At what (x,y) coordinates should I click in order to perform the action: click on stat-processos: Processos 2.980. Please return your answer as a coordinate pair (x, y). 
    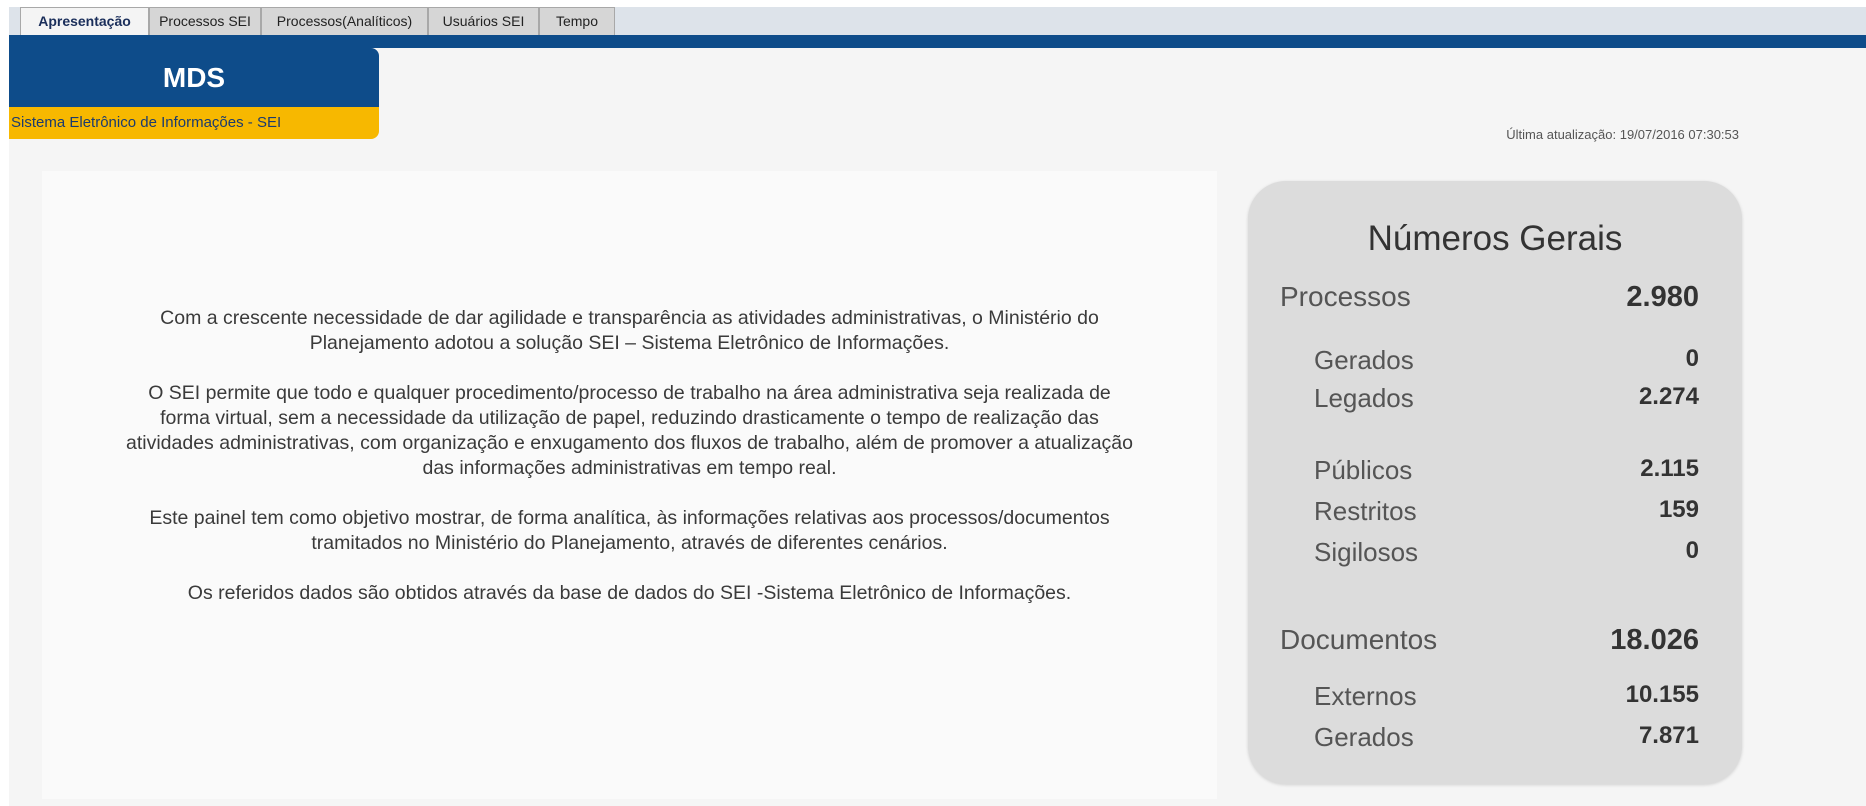
    Looking at the image, I should click on (1495, 297).